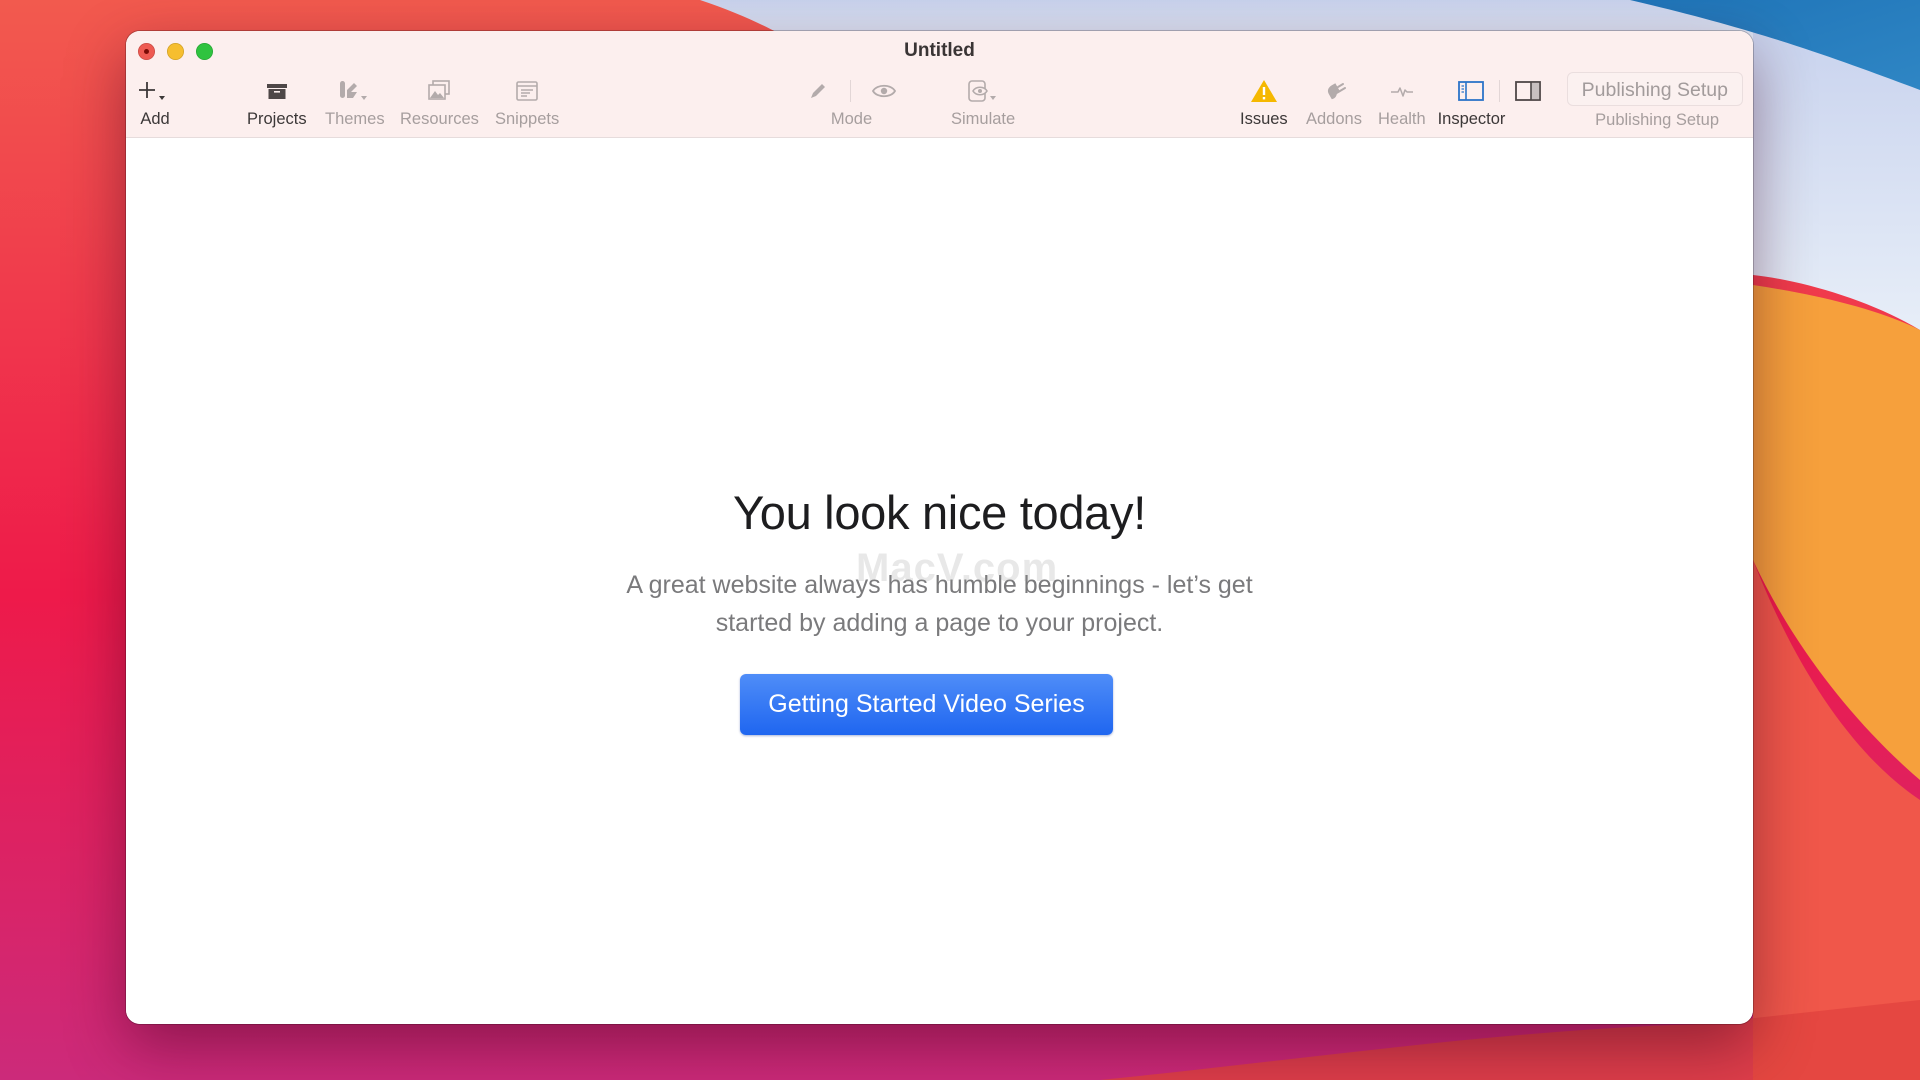 The image size is (1920, 1080). What do you see at coordinates (1334, 119) in the screenshot?
I see `toolbar-addons-label: Addons` at bounding box center [1334, 119].